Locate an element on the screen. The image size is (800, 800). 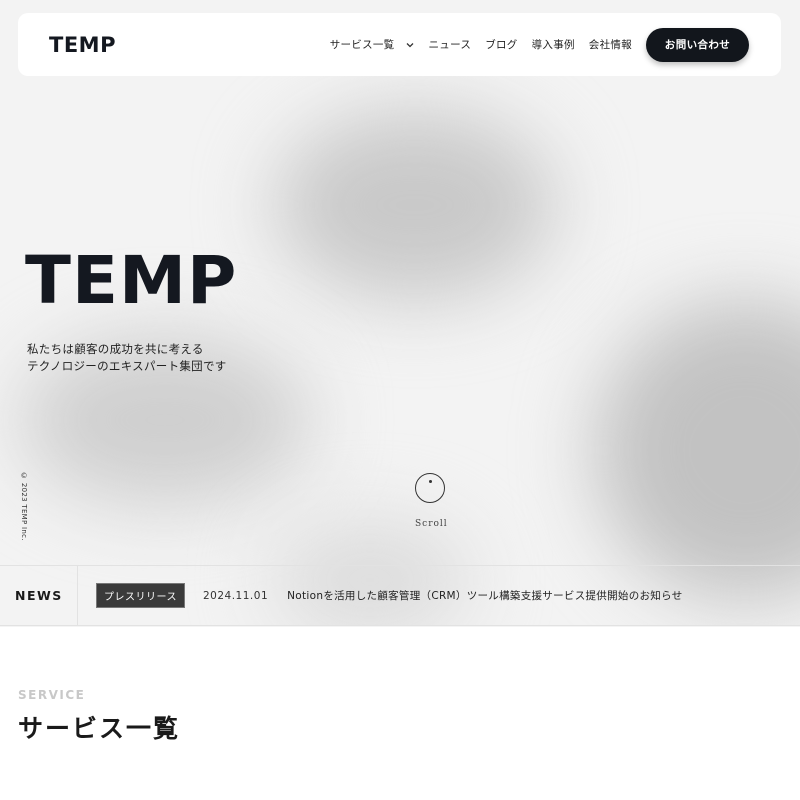
news-category-badge: プレスリリース is located at coordinates (140, 595).